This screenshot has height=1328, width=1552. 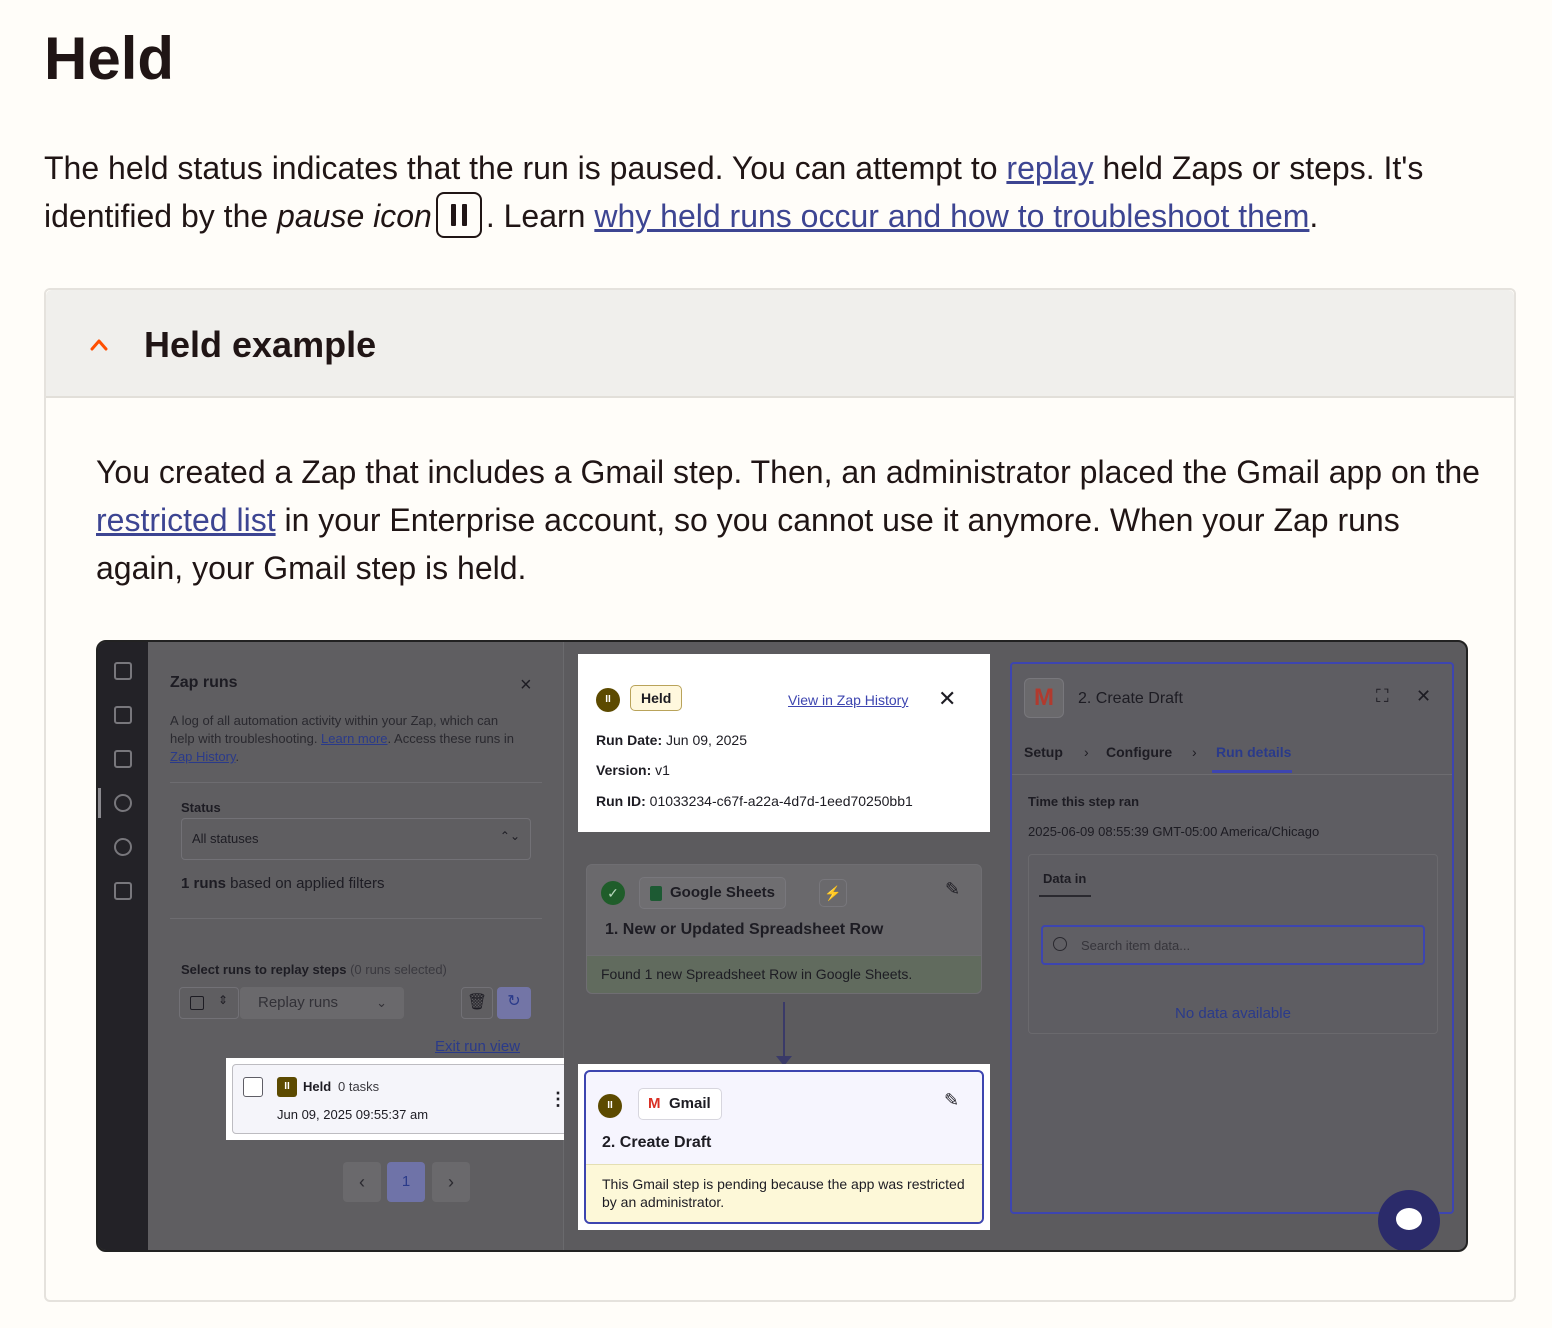 What do you see at coordinates (354, 216) in the screenshot?
I see `pause-icon-label: pause icon` at bounding box center [354, 216].